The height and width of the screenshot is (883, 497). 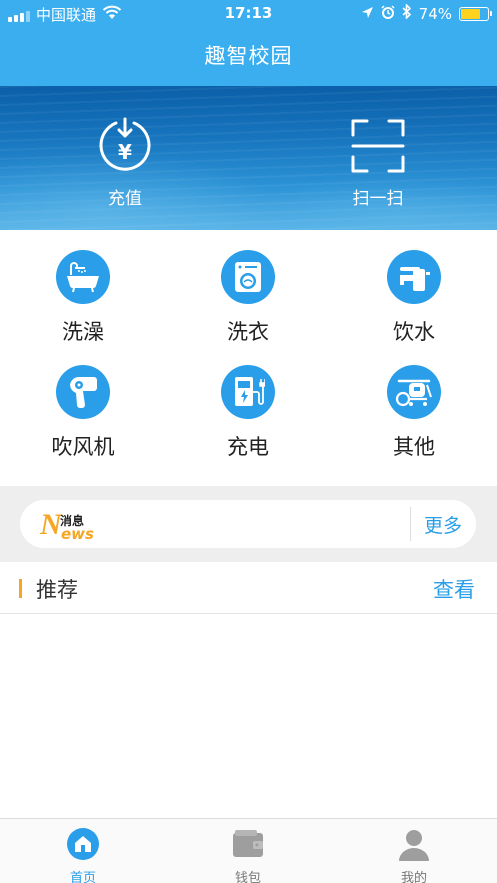 I want to click on home-icon, so click(x=83, y=846).